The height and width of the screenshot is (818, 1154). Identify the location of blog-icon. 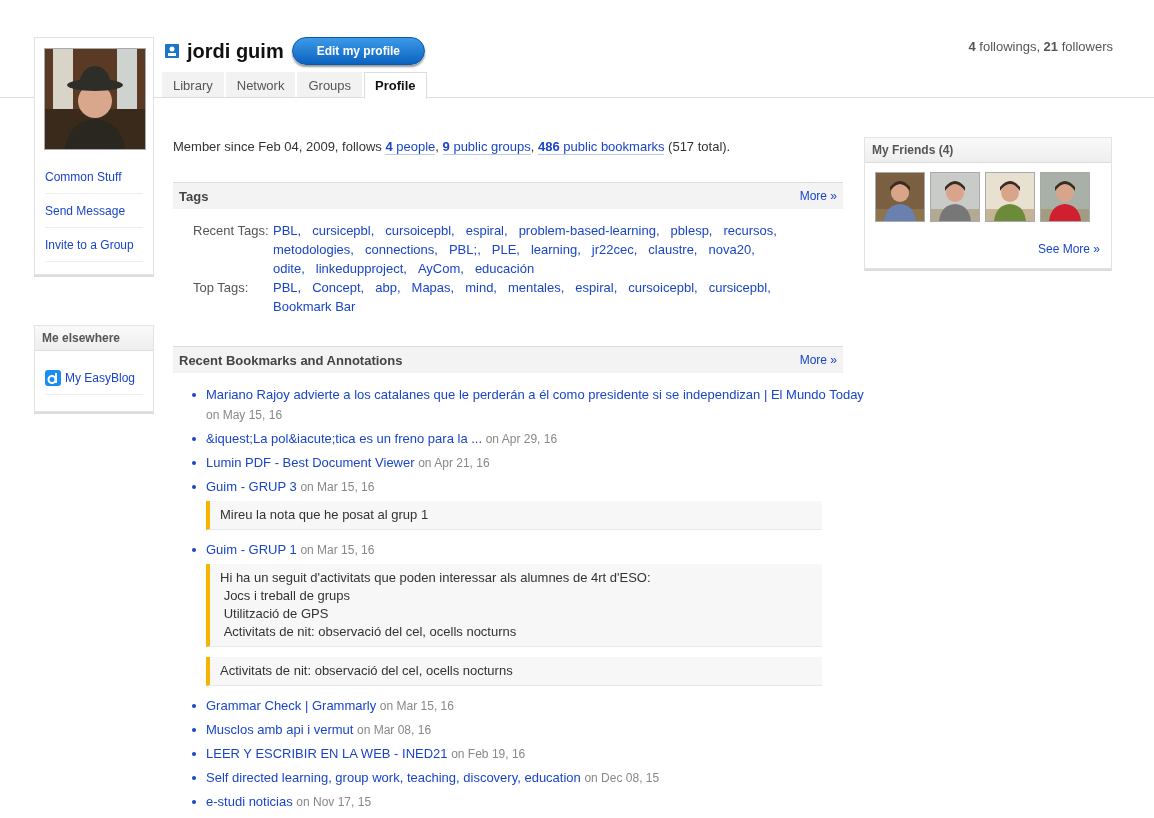
(53, 377).